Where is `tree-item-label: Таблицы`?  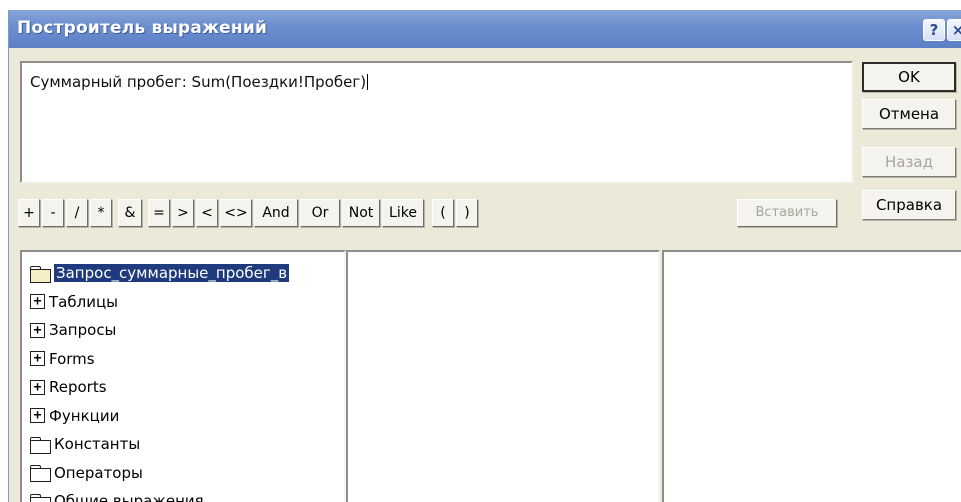
tree-item-label: Таблицы is located at coordinates (83, 301).